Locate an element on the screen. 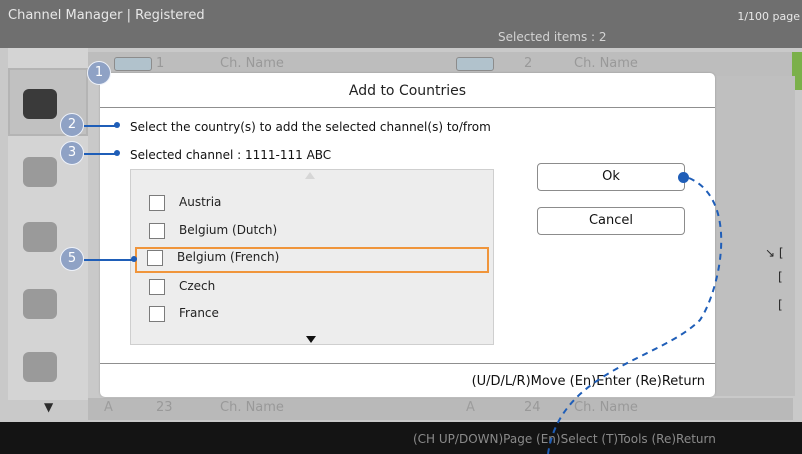 The height and width of the screenshot is (454, 802). callout-connector is located at coordinates (635, 315).